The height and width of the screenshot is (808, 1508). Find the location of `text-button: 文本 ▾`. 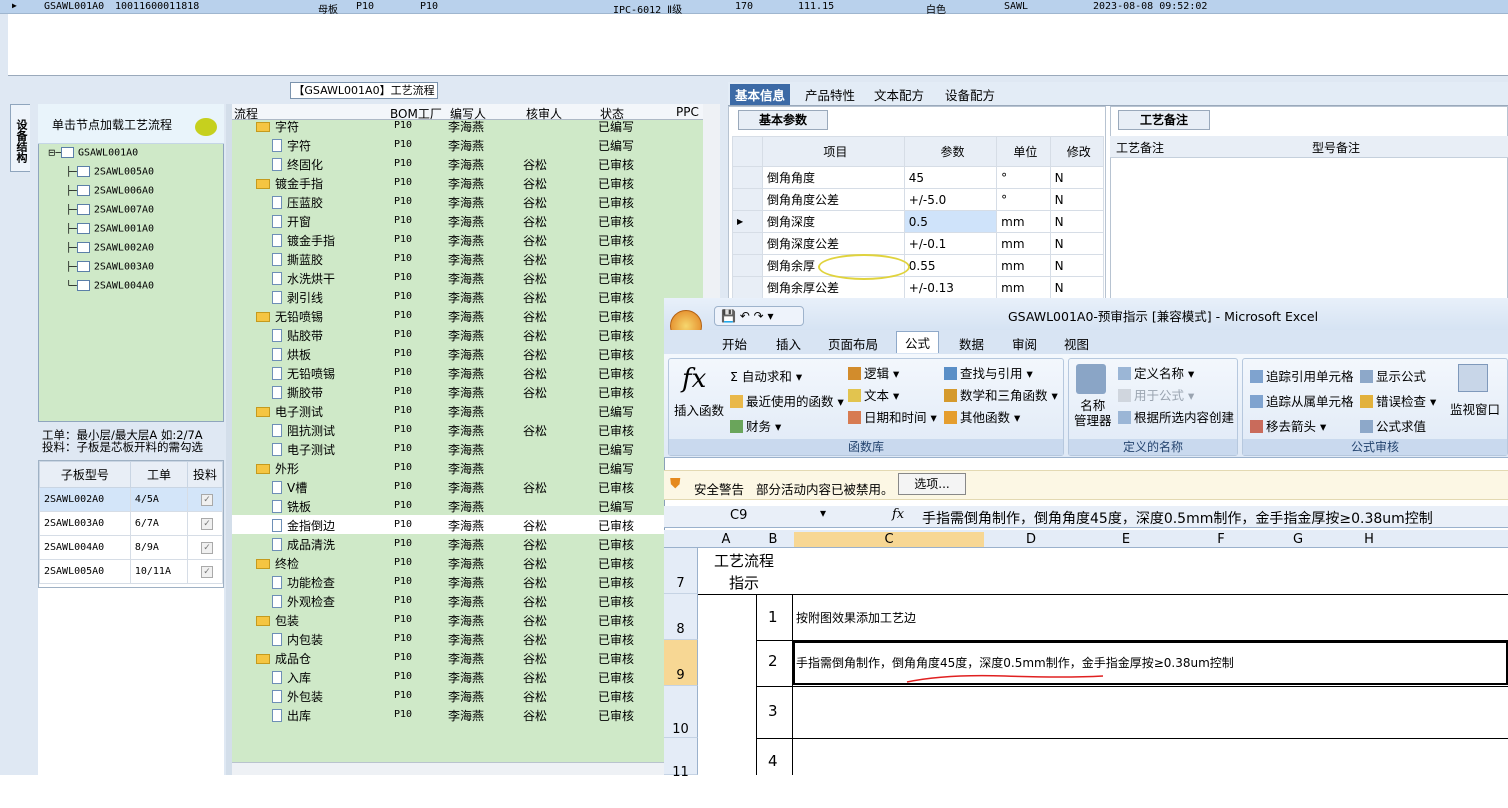

text-button: 文本 ▾ is located at coordinates (873, 394).